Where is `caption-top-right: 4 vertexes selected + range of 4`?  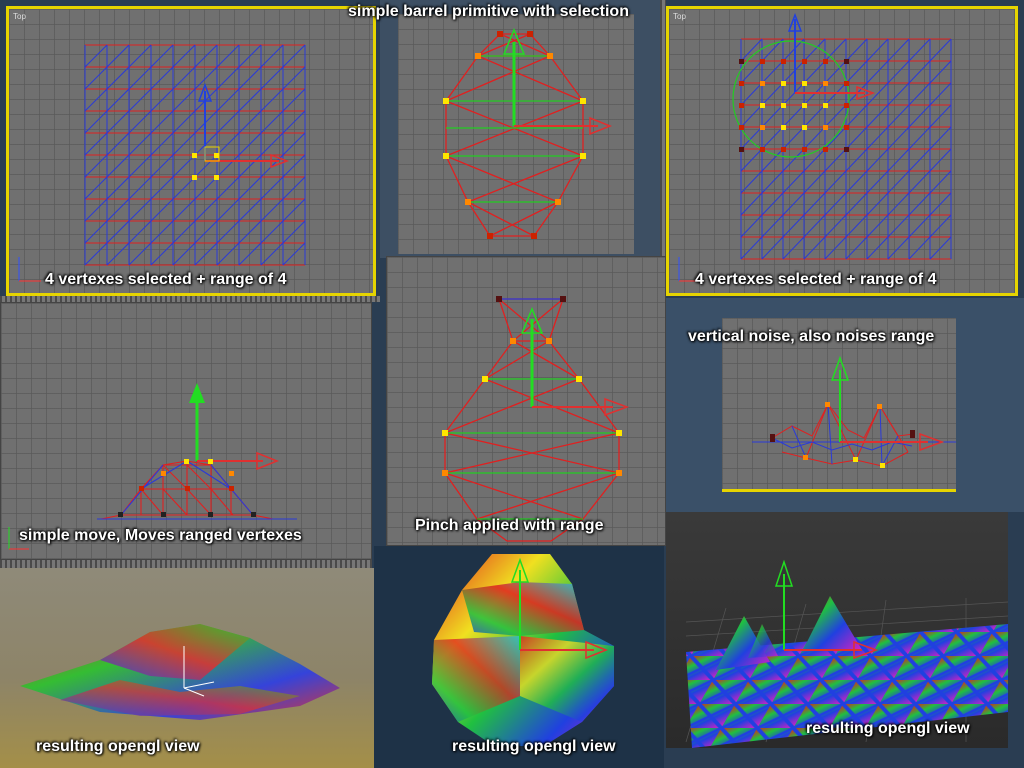 caption-top-right: 4 vertexes selected + range of 4 is located at coordinates (816, 279).